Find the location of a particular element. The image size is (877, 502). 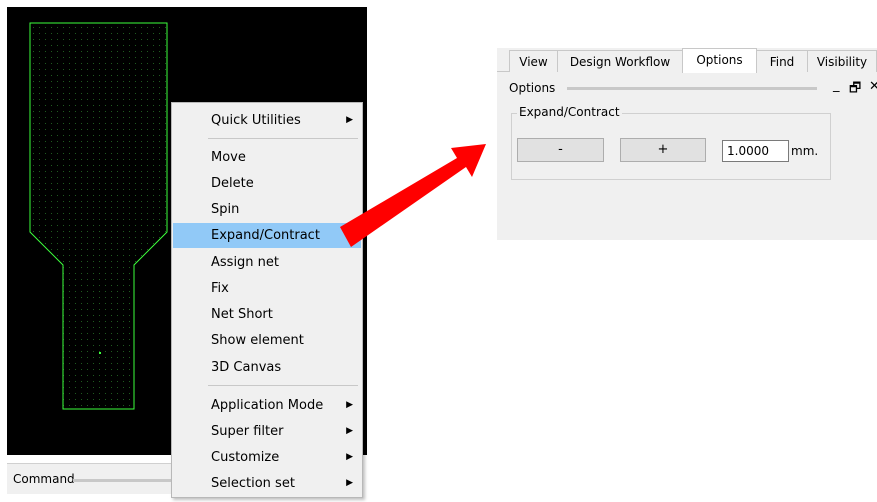

menu-item-quick-utilities: Quick Utilities ▶ is located at coordinates (267, 120).